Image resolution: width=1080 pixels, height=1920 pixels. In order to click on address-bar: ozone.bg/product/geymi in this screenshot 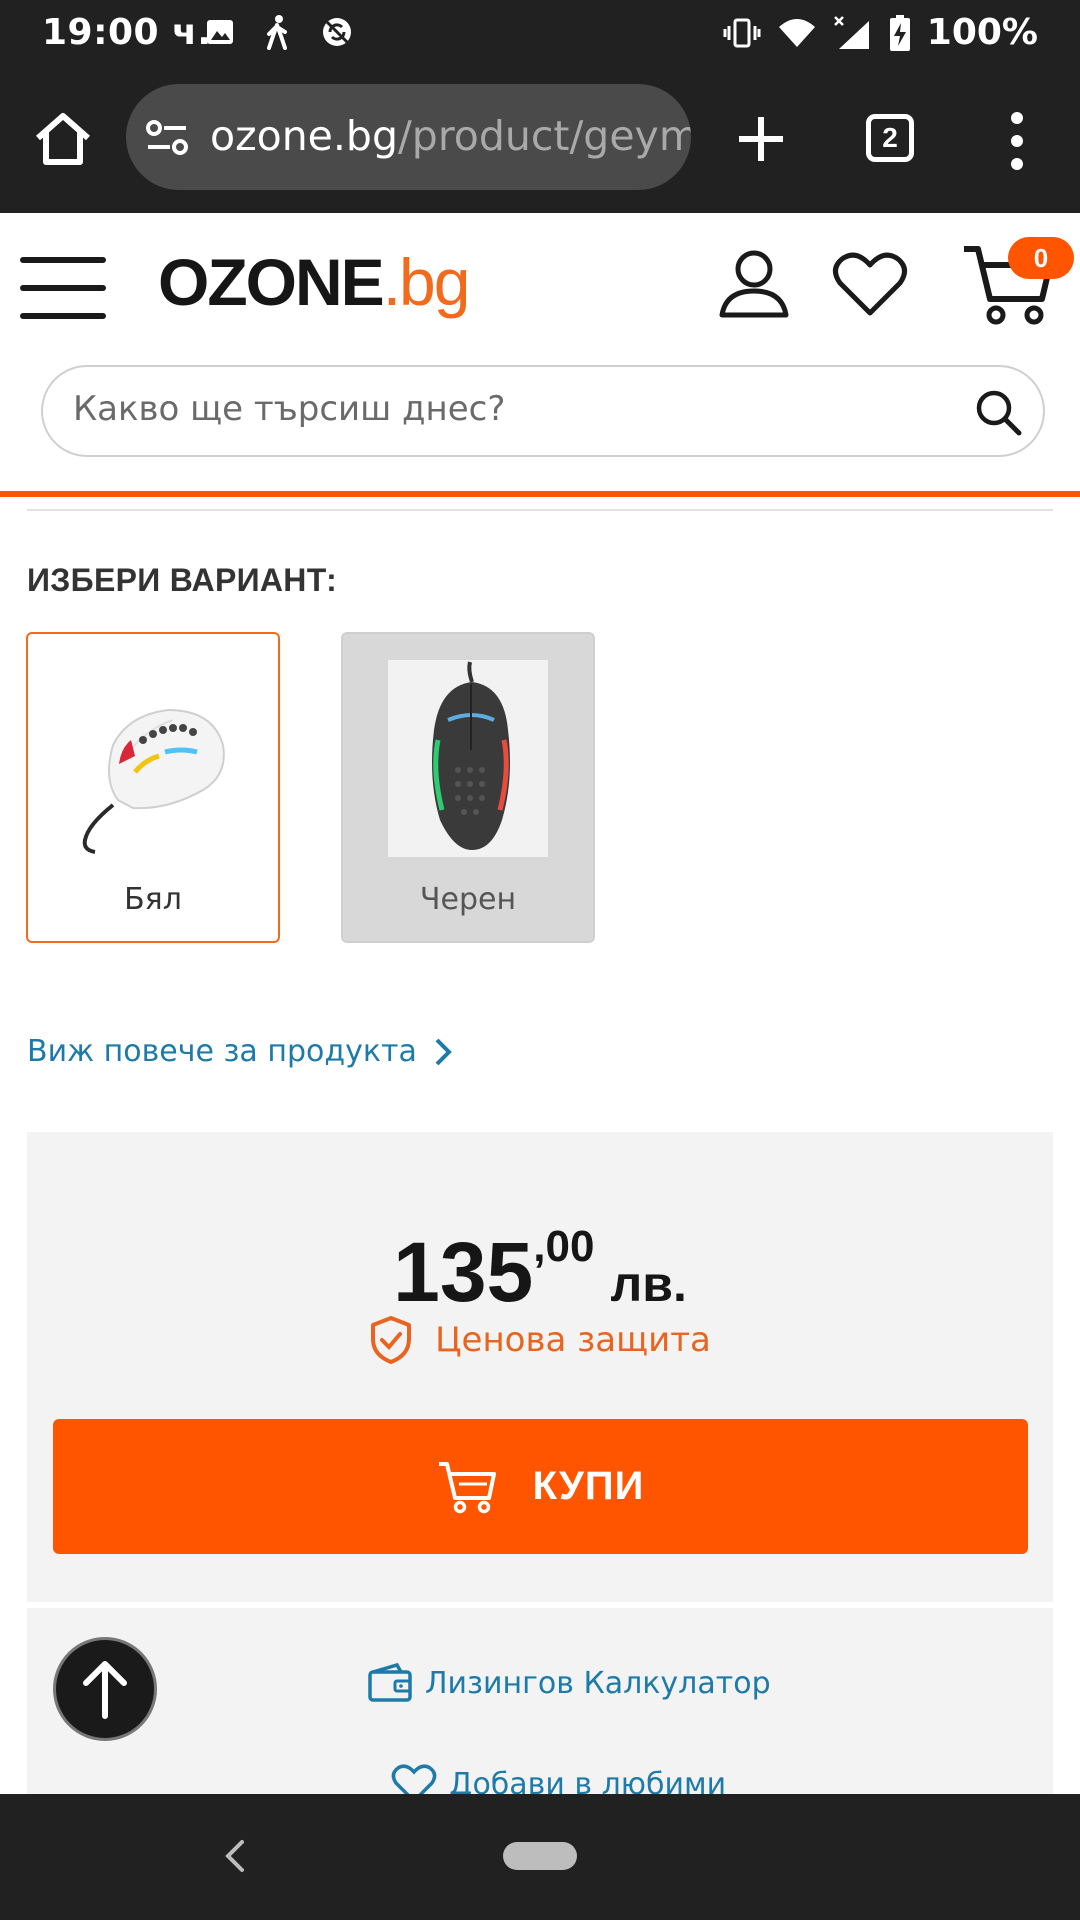, I will do `click(408, 137)`.